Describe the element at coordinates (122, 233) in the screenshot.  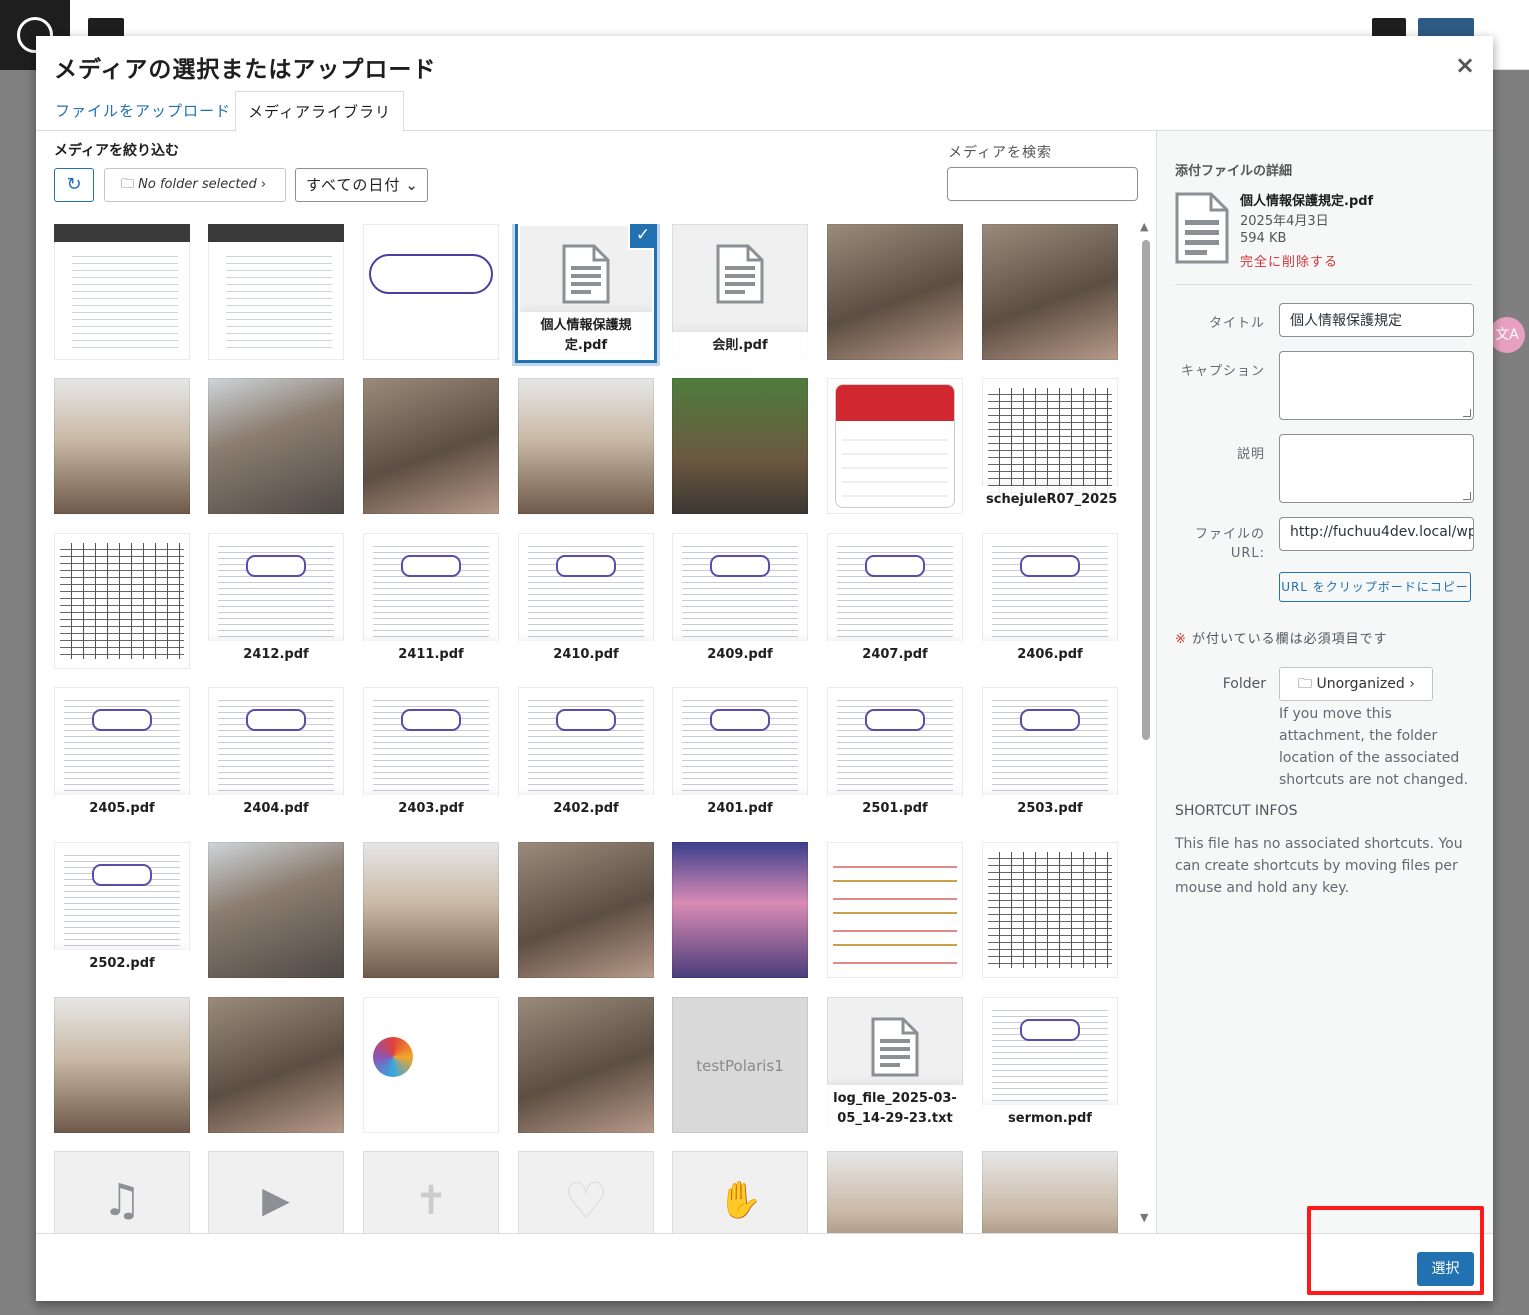
I see `thumbnail-toolbar` at that location.